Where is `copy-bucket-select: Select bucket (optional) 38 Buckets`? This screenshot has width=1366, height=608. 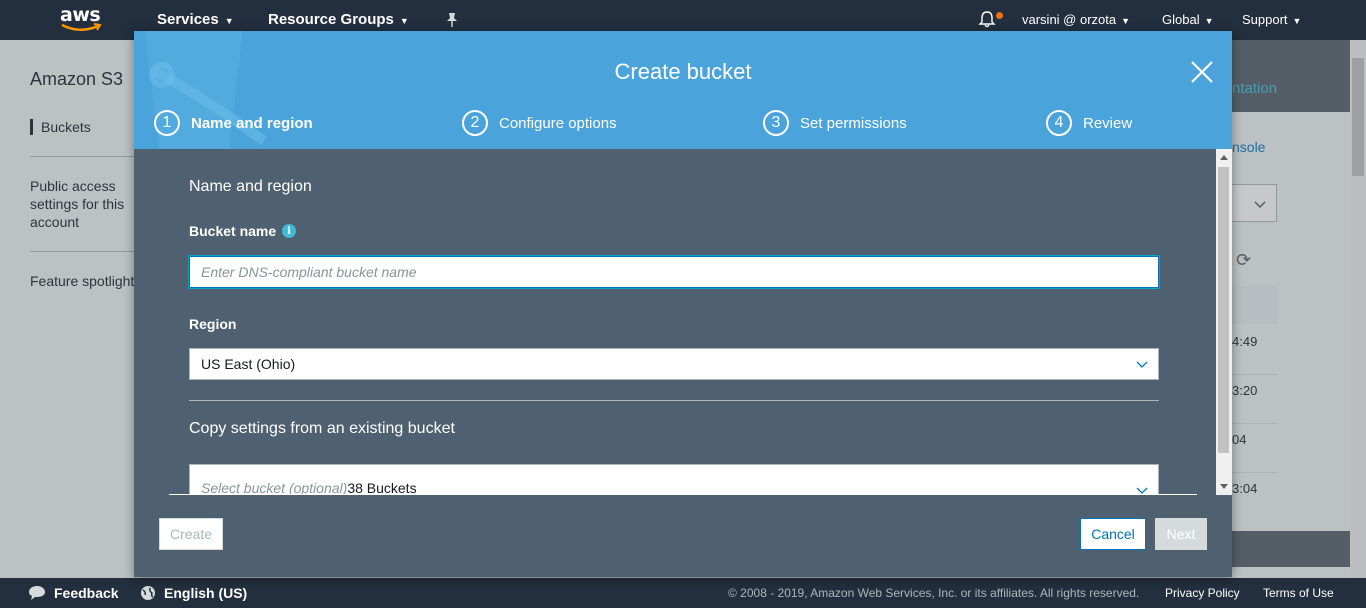
copy-bucket-select: Select bucket (optional) 38 Buckets is located at coordinates (674, 479).